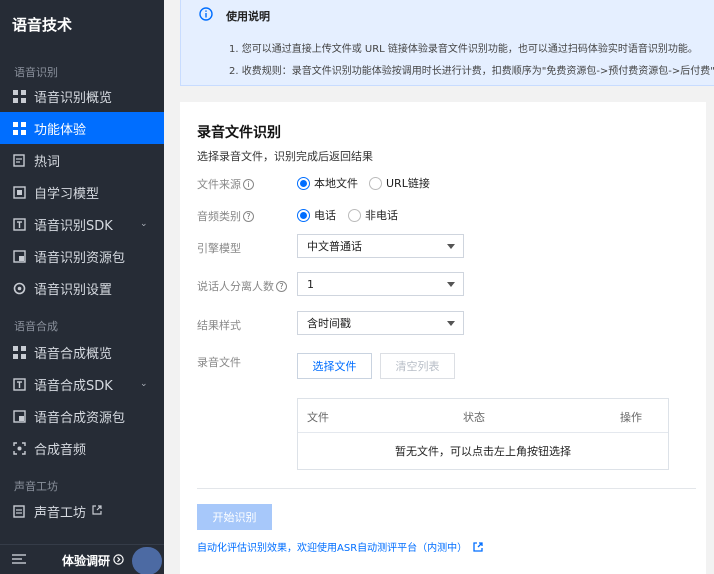 The image size is (714, 574). Describe the element at coordinates (19, 192) in the screenshot. I see `model-icon` at that location.